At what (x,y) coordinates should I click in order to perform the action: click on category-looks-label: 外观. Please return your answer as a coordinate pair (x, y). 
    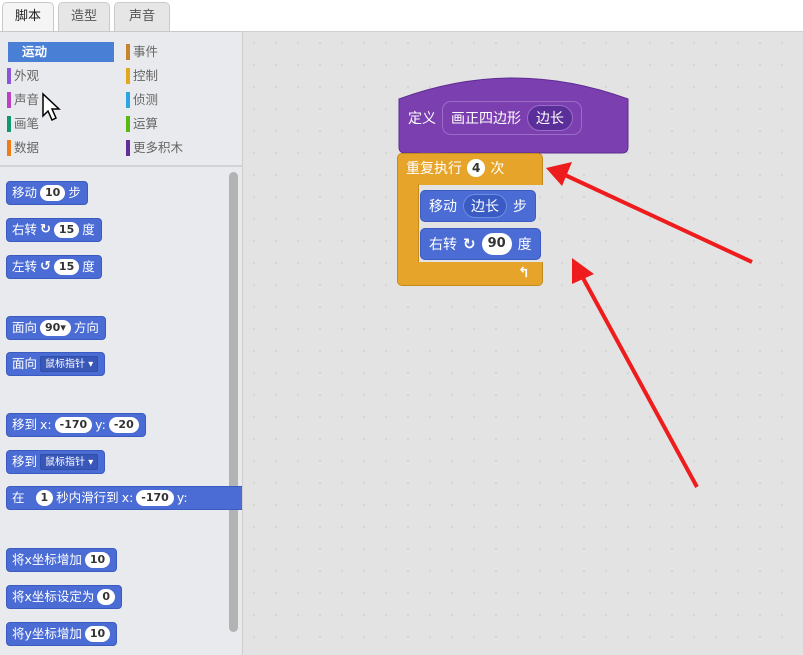
    Looking at the image, I should click on (27, 75).